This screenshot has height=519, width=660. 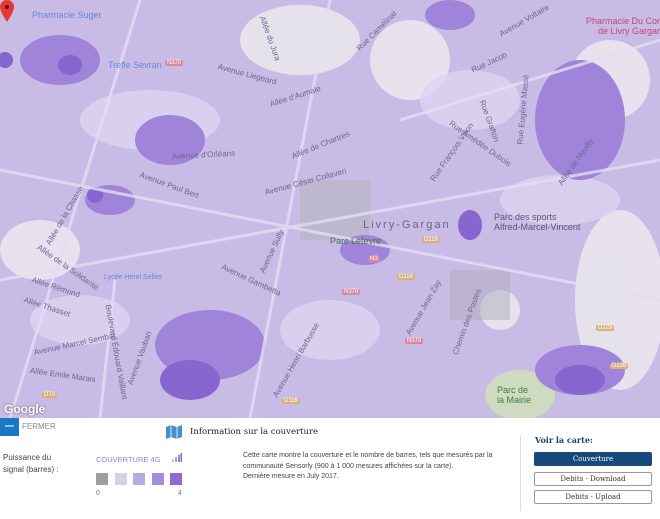 I want to click on location-pin-icon, so click(x=7, y=11).